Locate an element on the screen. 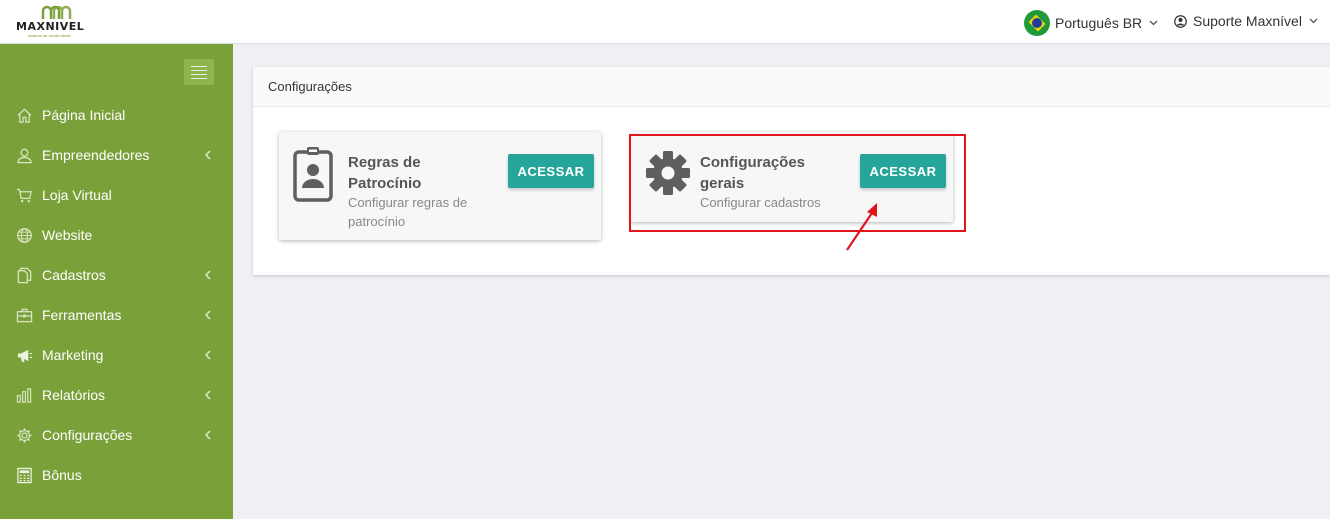 This screenshot has width=1330, height=519. documents-icon is located at coordinates (24, 275).